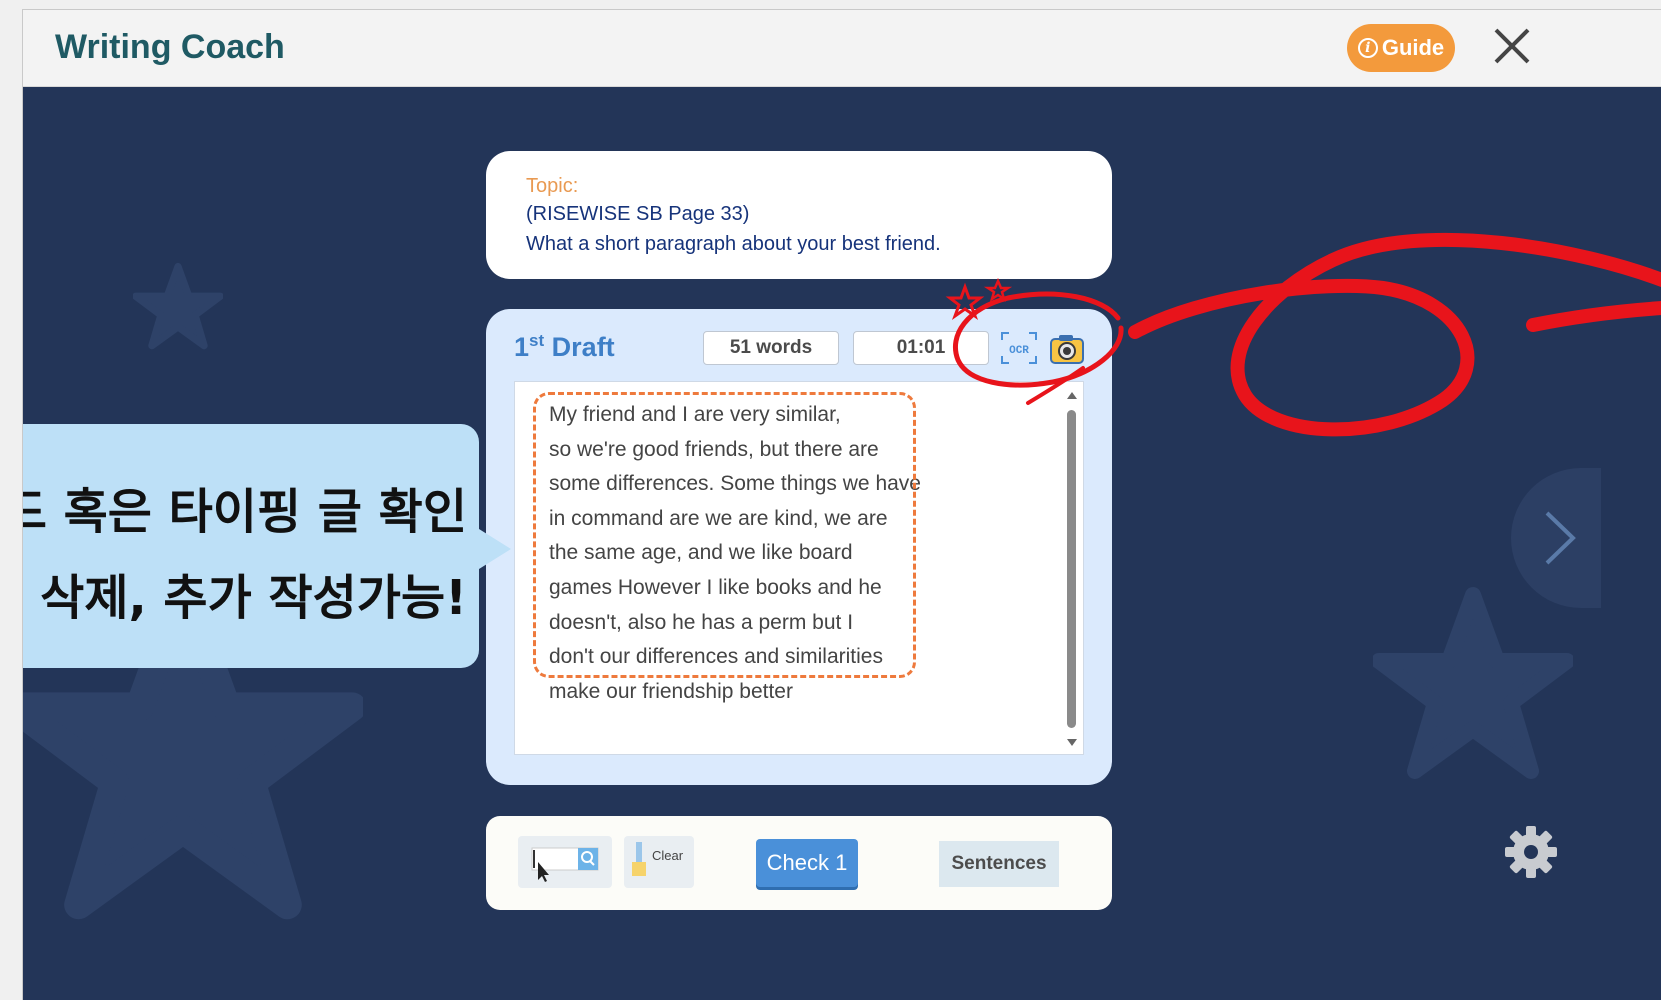 This screenshot has height=1000, width=1661. I want to click on gear-icon, so click(1531, 852).